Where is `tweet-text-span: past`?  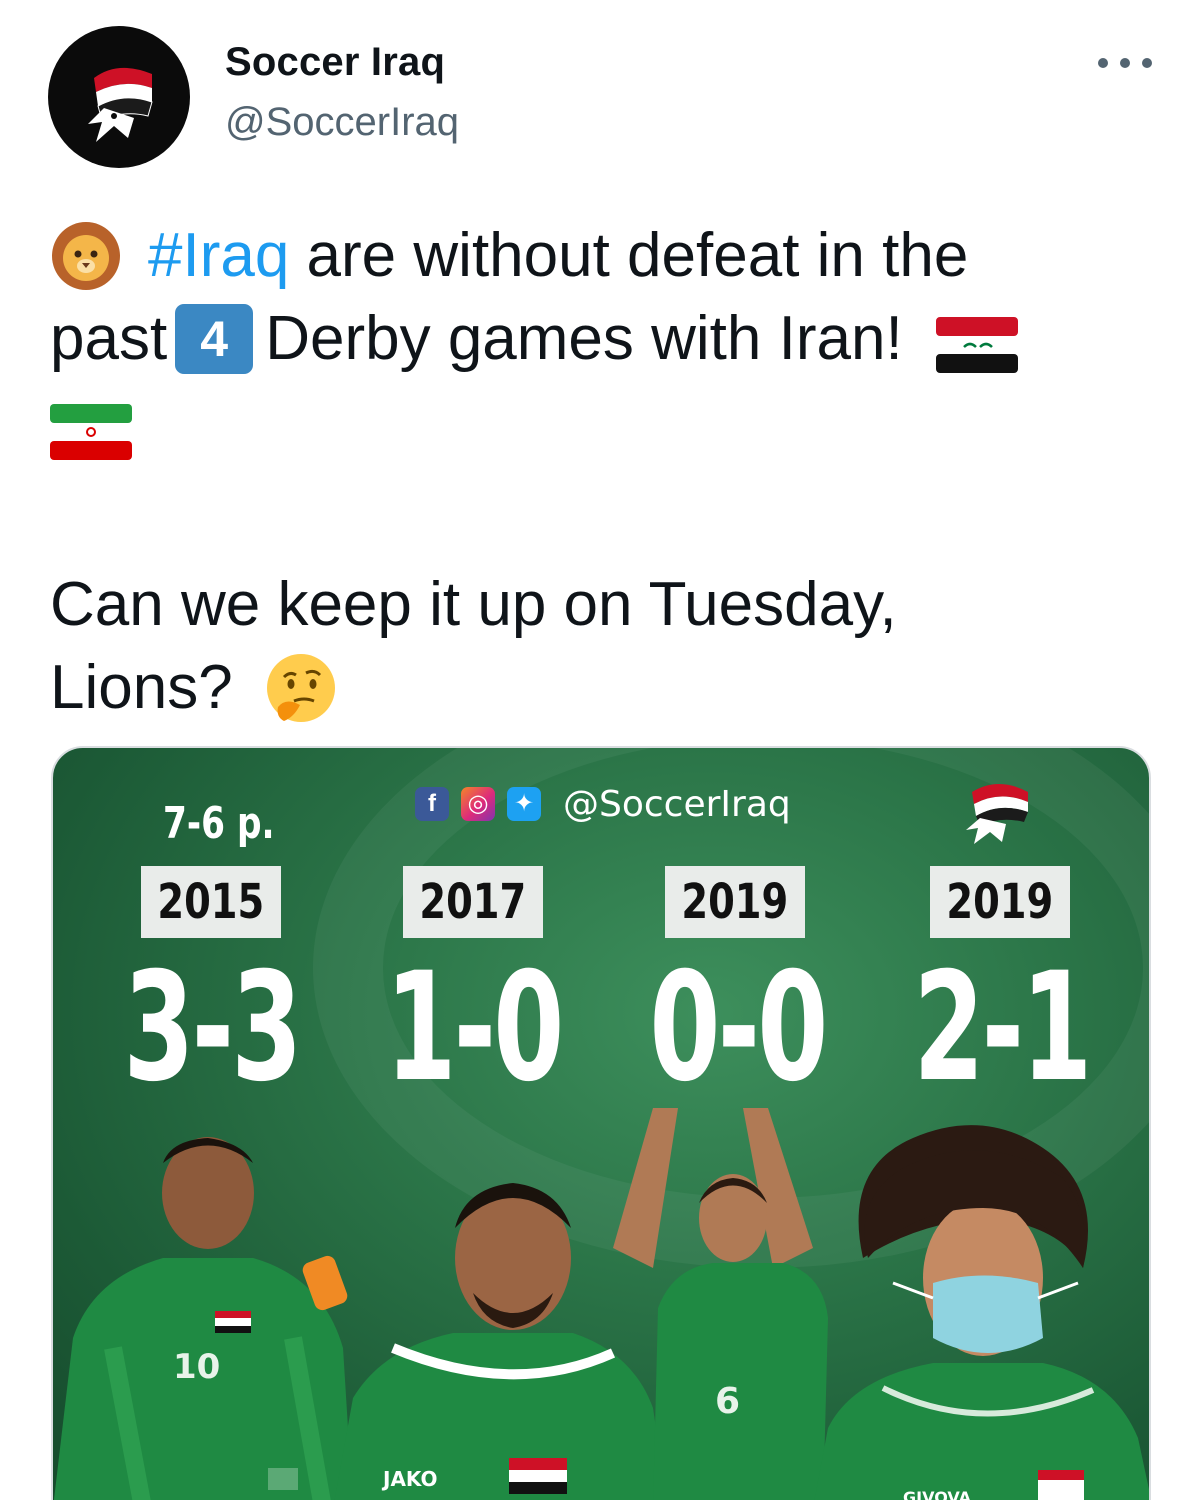 tweet-text-span: past is located at coordinates (109, 338).